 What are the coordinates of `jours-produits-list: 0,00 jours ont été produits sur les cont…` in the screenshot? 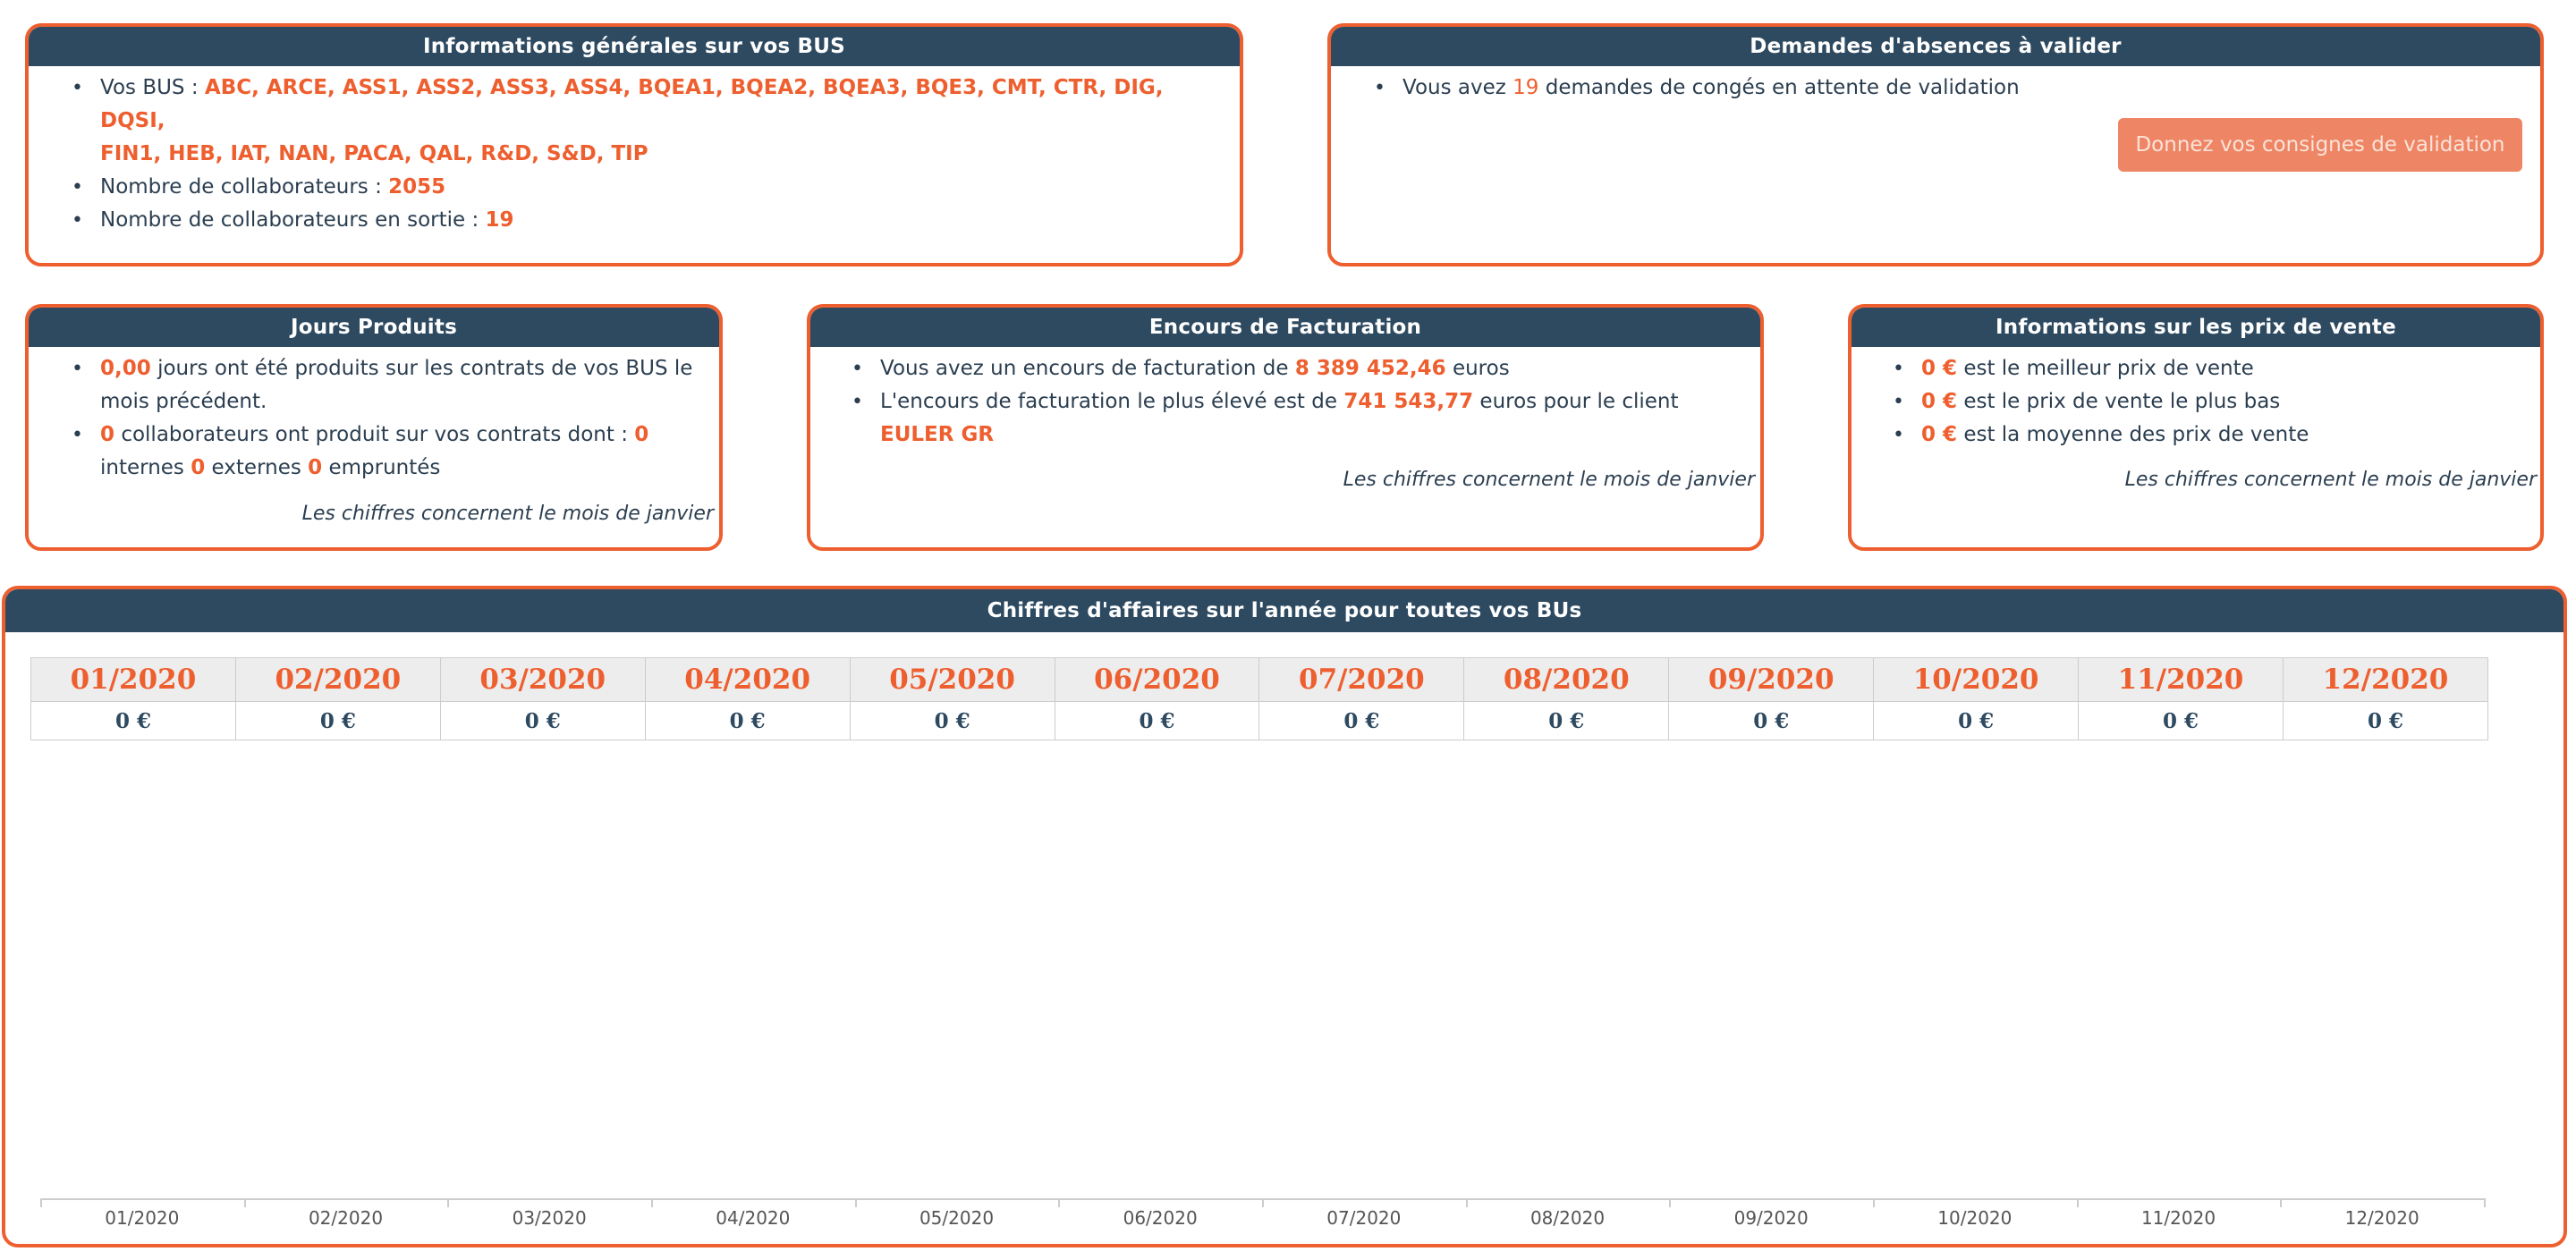 It's located at (394, 418).